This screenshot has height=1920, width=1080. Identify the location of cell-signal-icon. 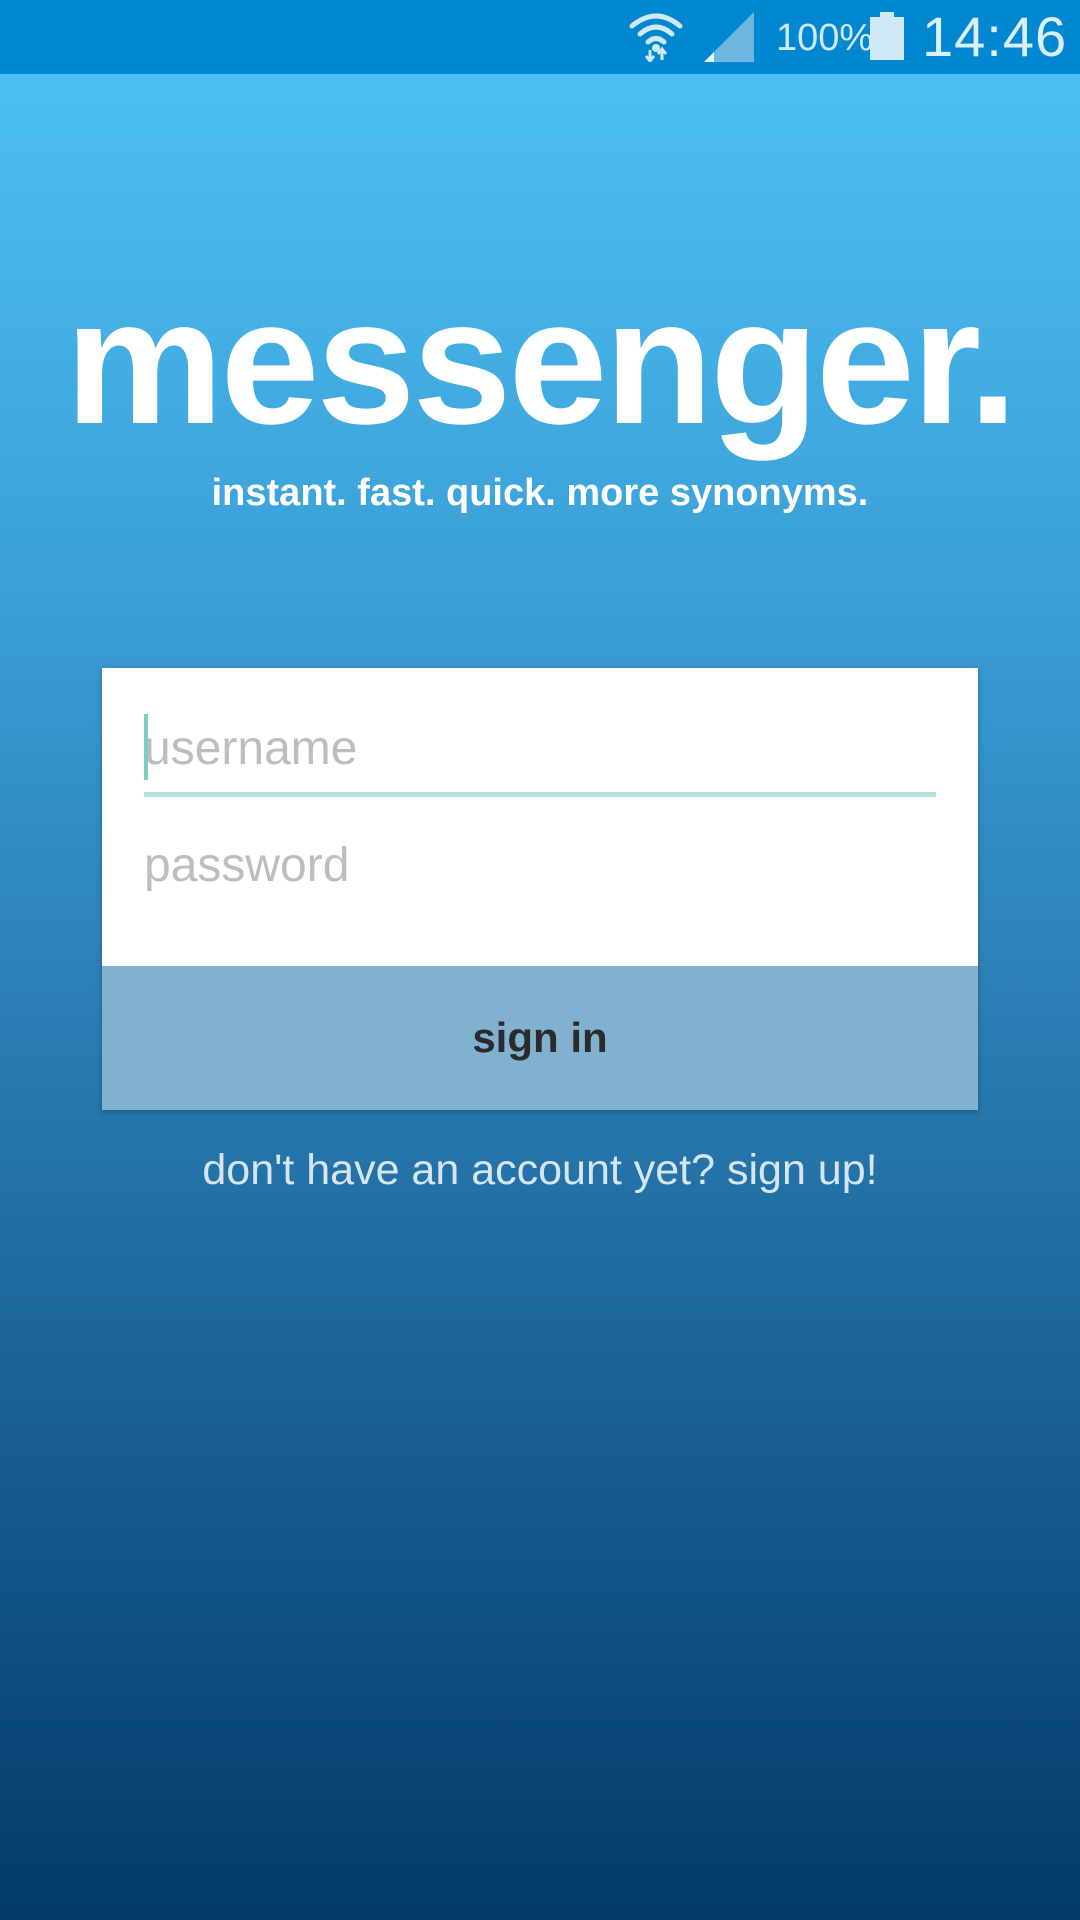
(729, 37).